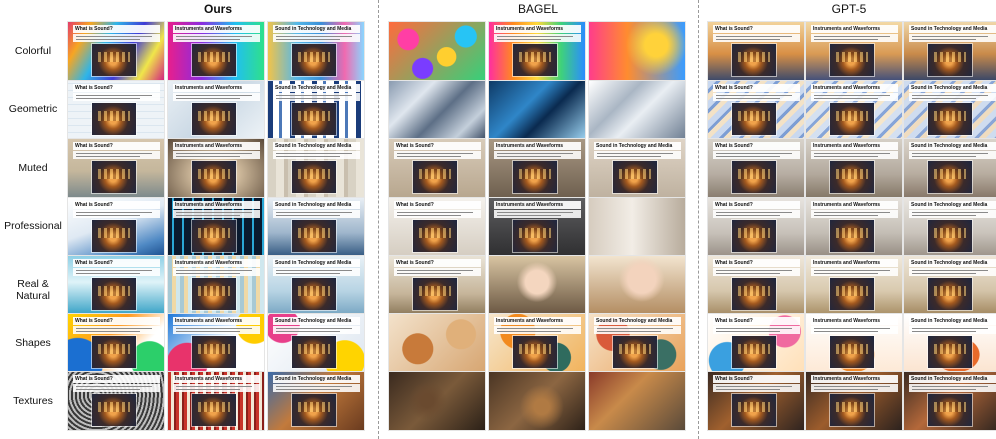 The image size is (996, 439). I want to click on slide-thumbnail-bagel-real-natural-1: What is Sound?, so click(437, 285).